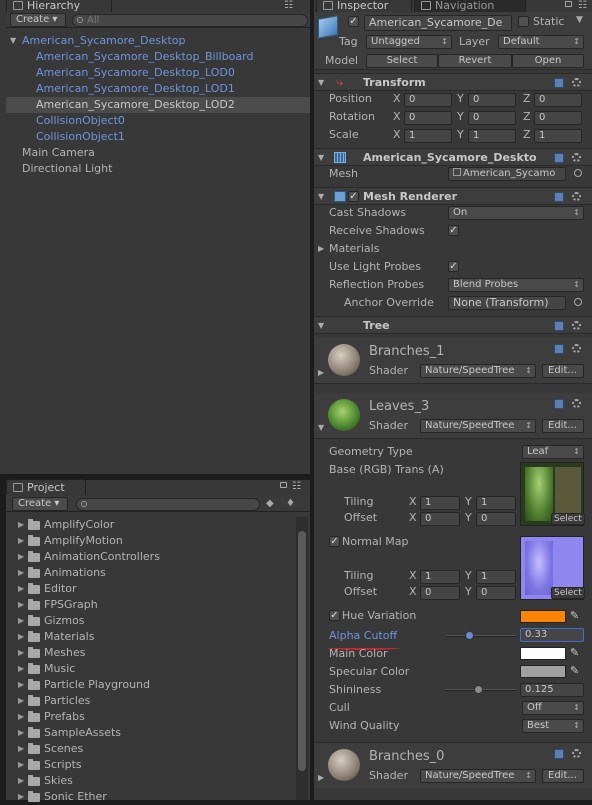  Describe the element at coordinates (288, 5) in the screenshot. I see `hierarchy-menu-icon: ☷` at that location.